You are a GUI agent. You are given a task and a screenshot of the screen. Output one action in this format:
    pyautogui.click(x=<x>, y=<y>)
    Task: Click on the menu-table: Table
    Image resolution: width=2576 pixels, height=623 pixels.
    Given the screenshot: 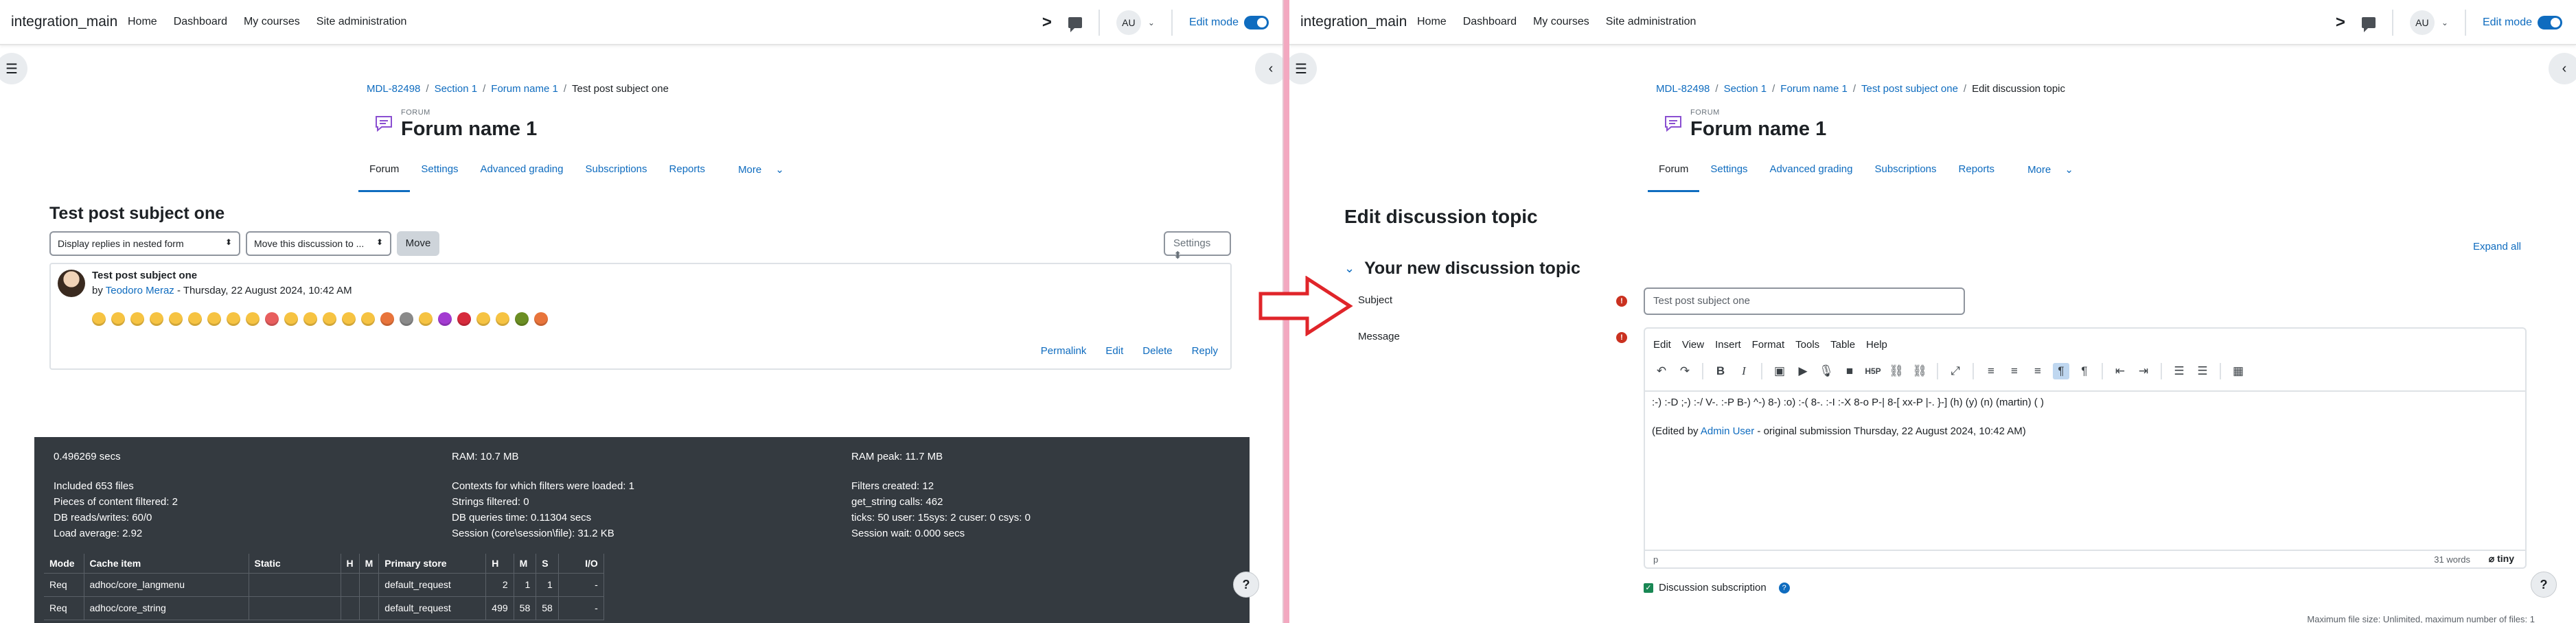 What is the action you would take?
    pyautogui.click(x=1842, y=345)
    